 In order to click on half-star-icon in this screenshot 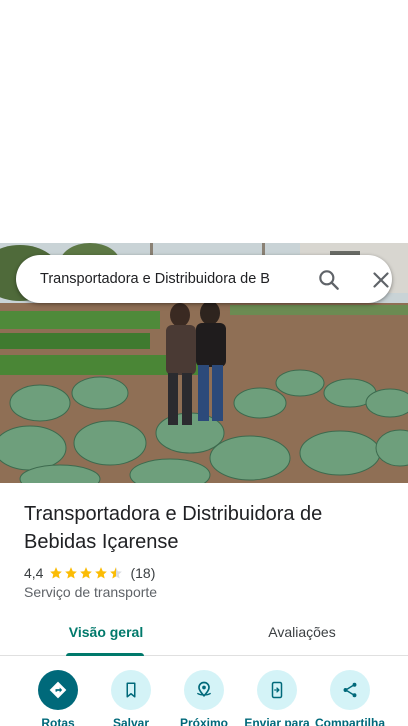, I will do `click(116, 573)`.